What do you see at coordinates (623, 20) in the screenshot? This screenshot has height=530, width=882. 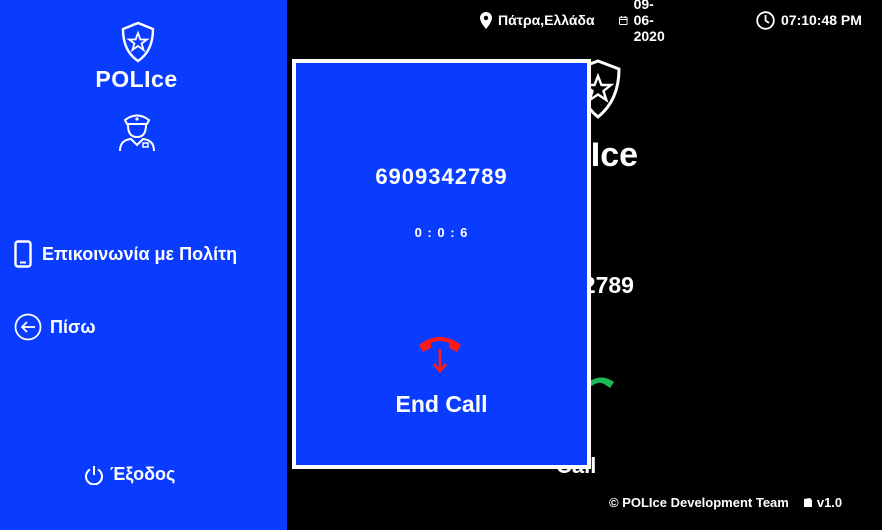 I see `calendar-icon` at bounding box center [623, 20].